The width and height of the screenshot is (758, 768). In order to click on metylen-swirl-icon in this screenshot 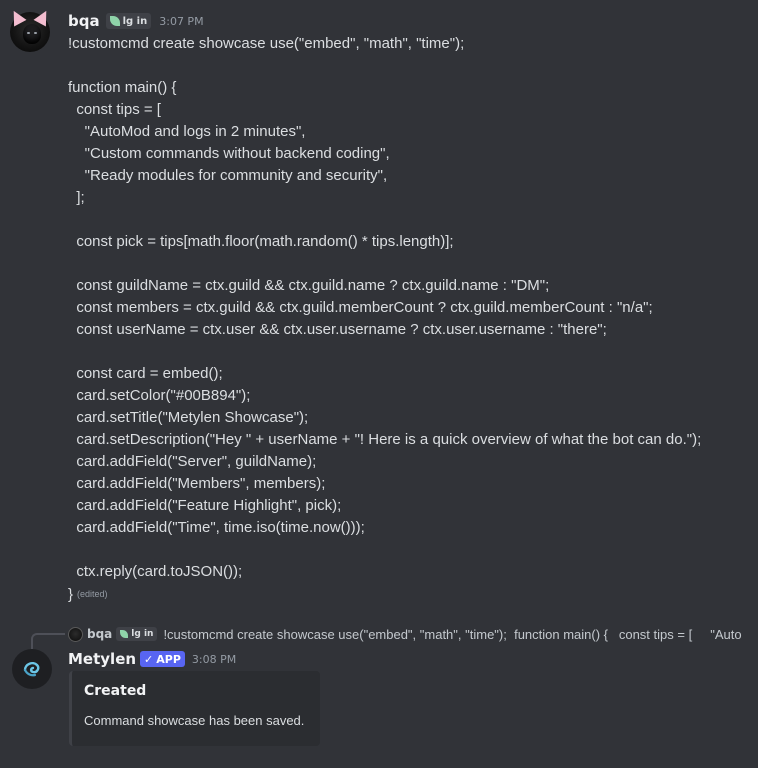, I will do `click(31, 669)`.